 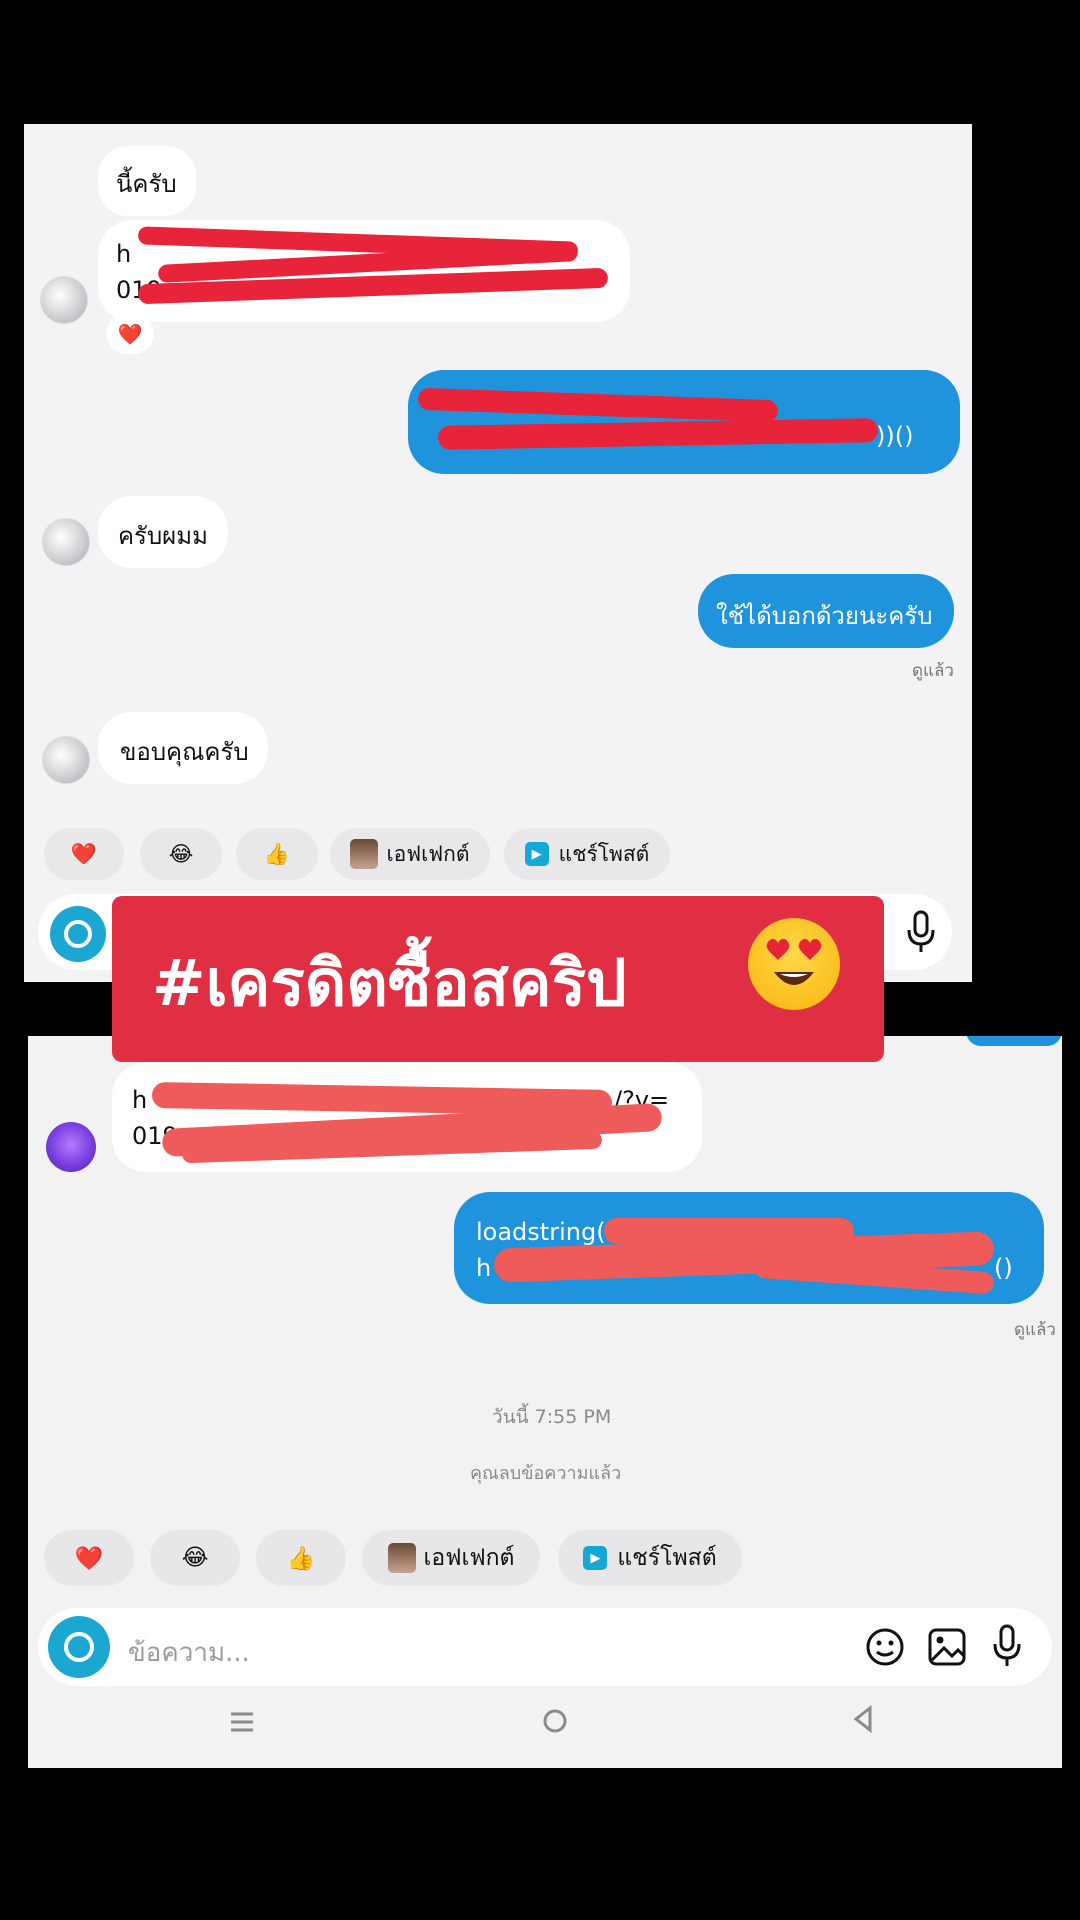 I want to click on gallery-icon, so click(x=947, y=1649).